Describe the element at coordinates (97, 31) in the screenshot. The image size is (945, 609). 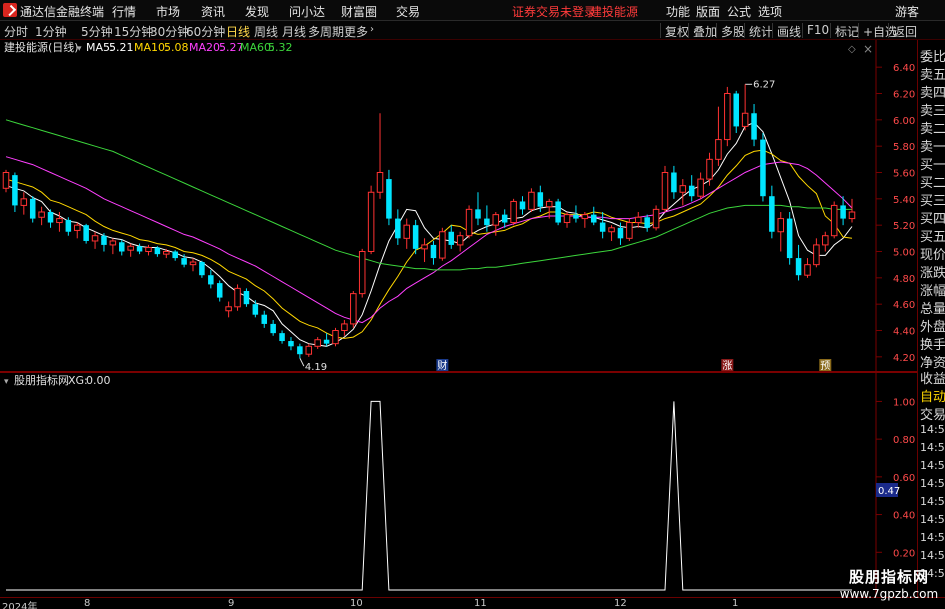
I see `tab-5min: 5分钟` at that location.